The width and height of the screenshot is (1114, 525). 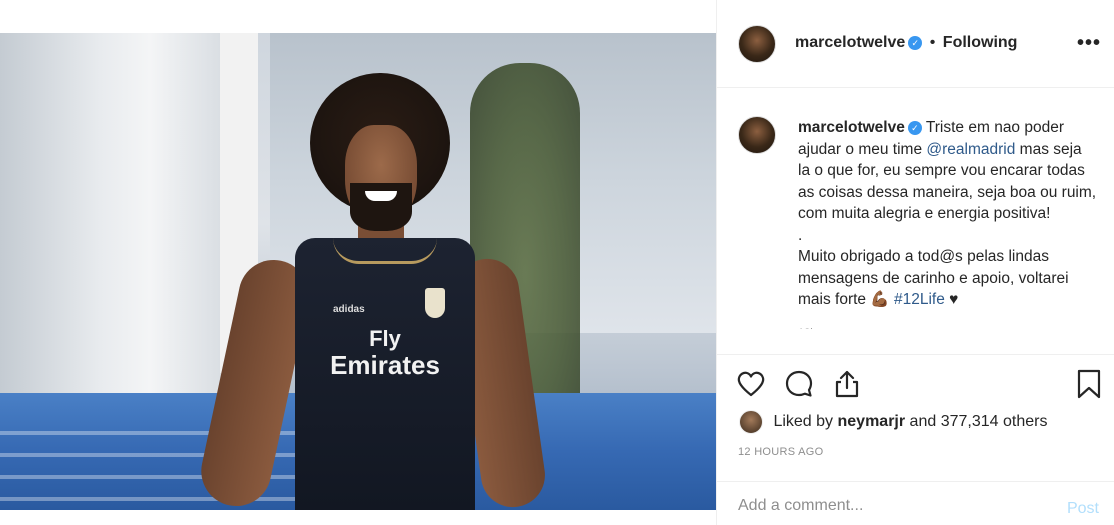 What do you see at coordinates (751, 384) in the screenshot?
I see `heart-icon` at bounding box center [751, 384].